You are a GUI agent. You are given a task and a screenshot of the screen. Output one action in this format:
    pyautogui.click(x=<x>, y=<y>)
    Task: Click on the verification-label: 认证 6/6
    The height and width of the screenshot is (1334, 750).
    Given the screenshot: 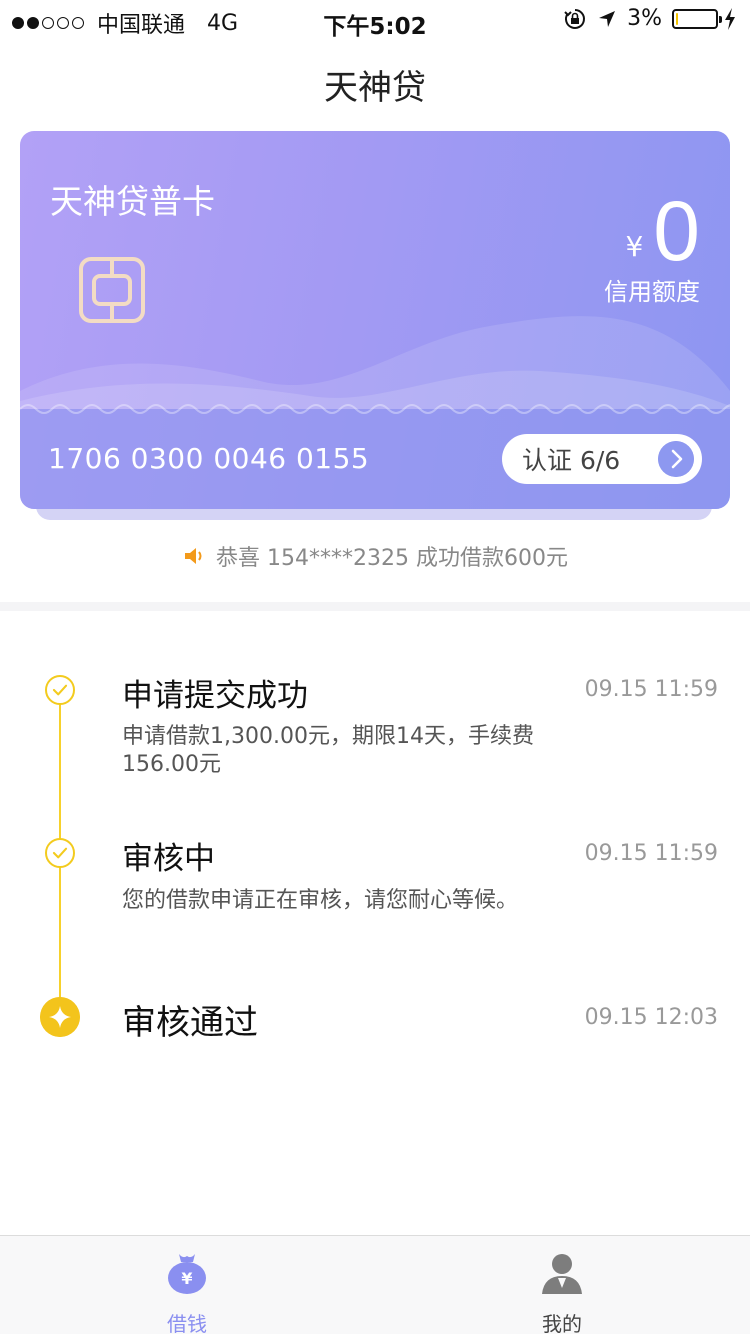 What is the action you would take?
    pyautogui.click(x=571, y=460)
    